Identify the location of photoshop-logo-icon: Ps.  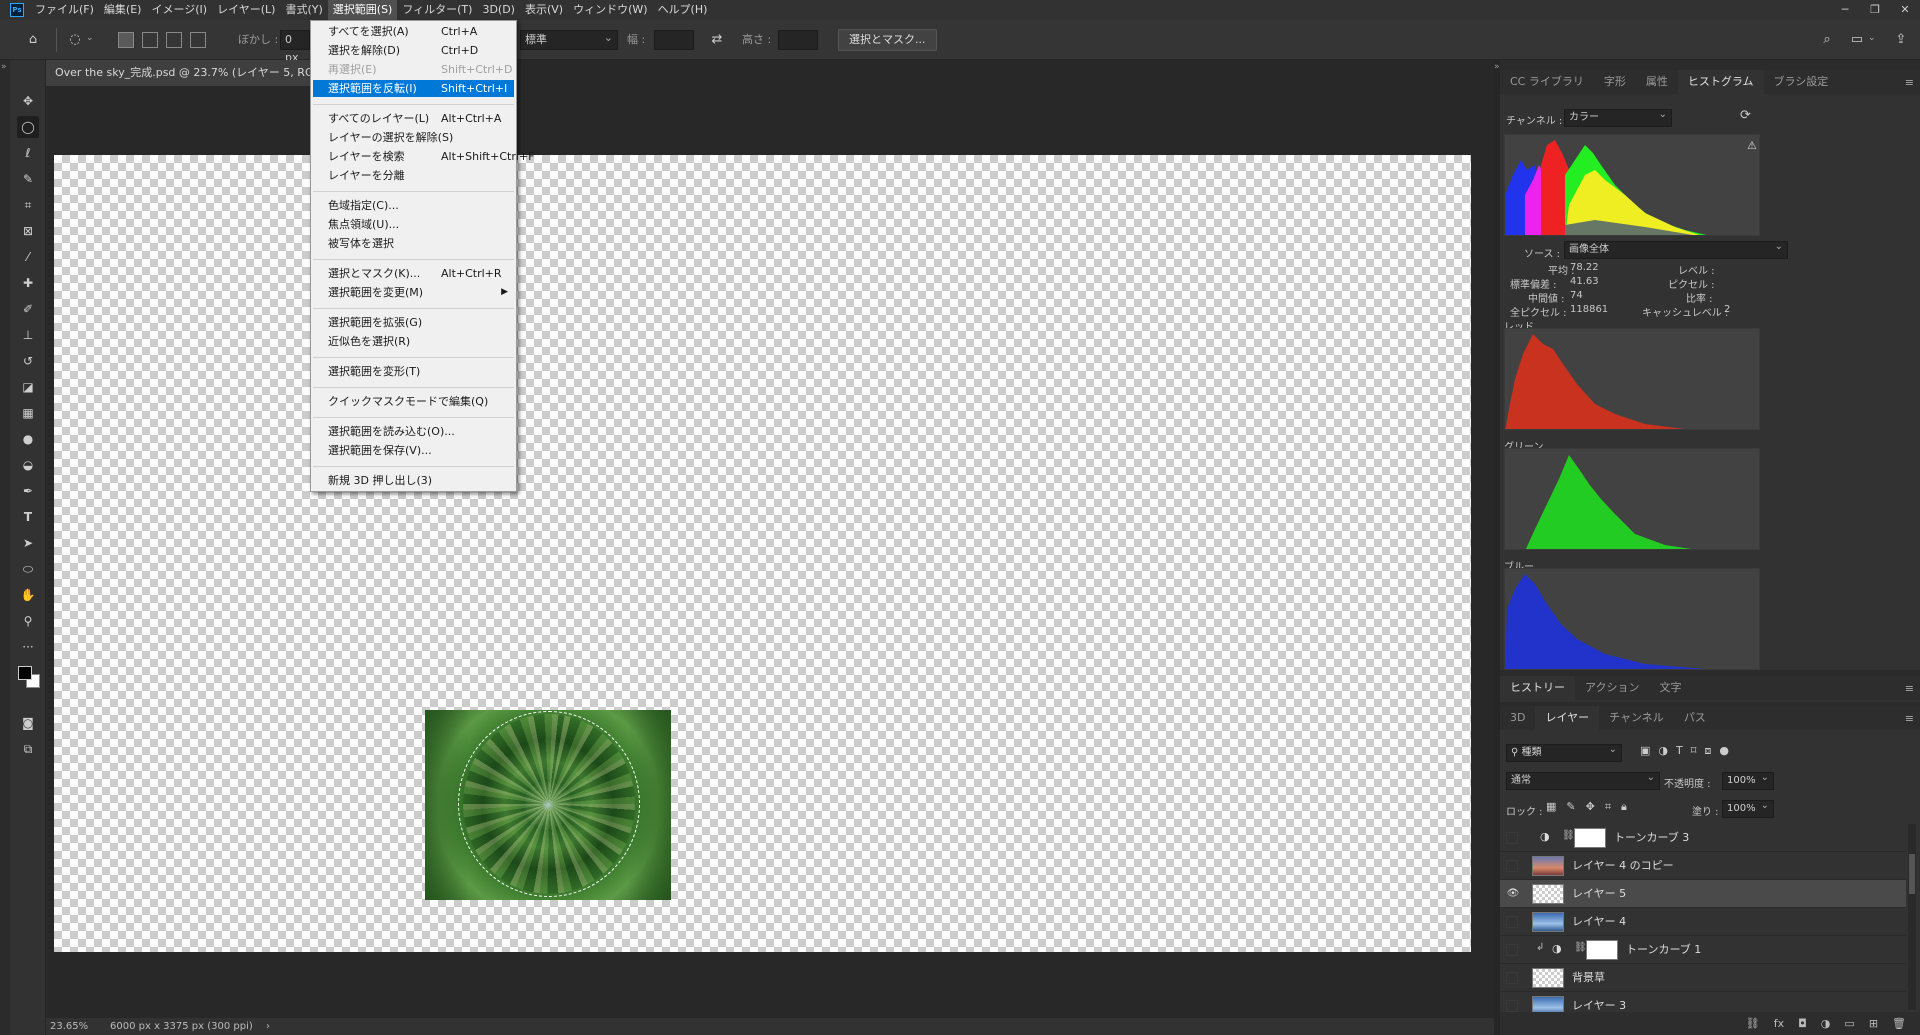
(17, 10).